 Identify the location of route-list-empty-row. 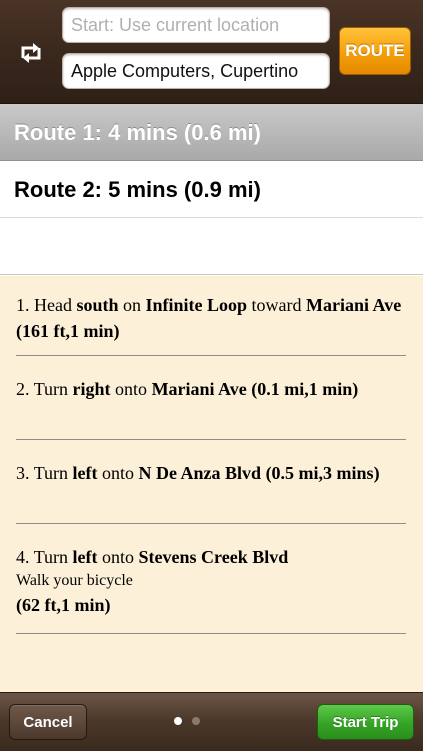
(211, 246).